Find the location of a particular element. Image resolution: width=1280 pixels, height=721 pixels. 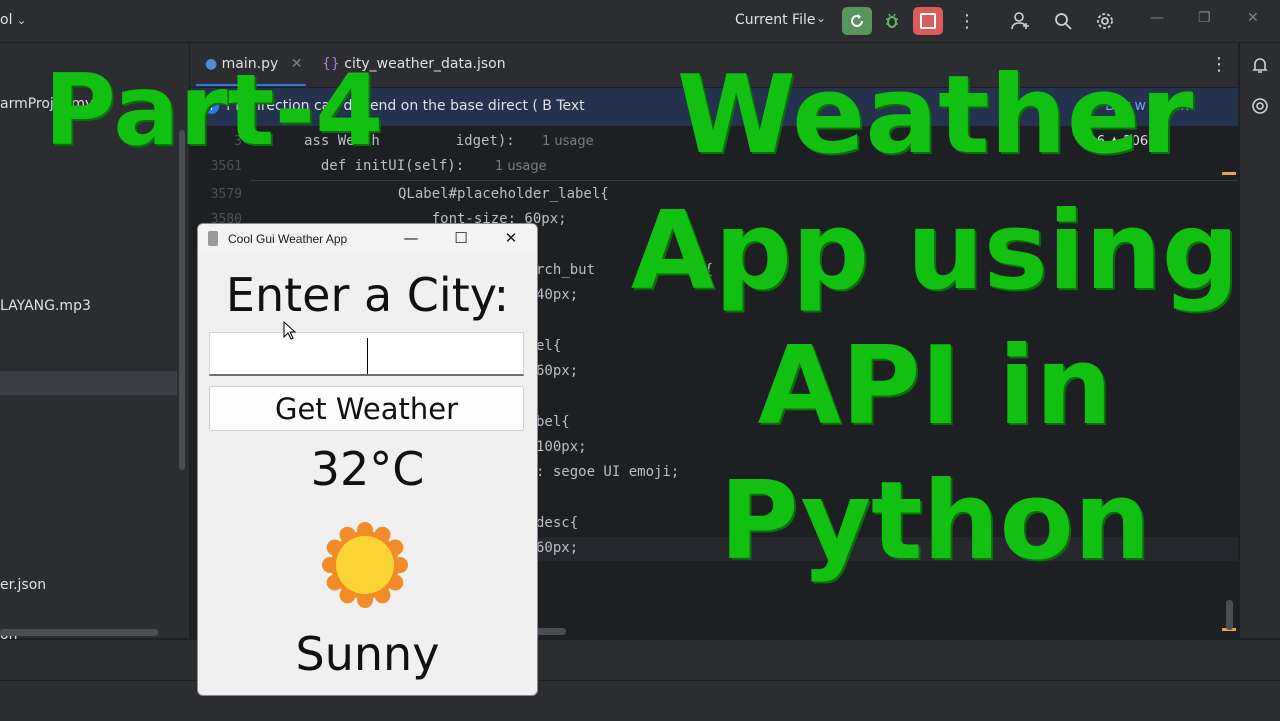

app-feather-icon is located at coordinates (213, 238).